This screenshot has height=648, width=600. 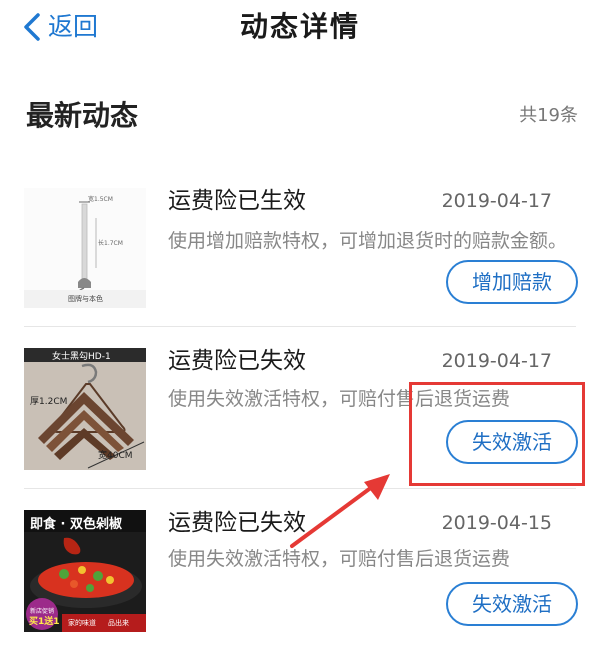 I want to click on thumbnail-caption: 女士黑勾HD-1, so click(x=81, y=357).